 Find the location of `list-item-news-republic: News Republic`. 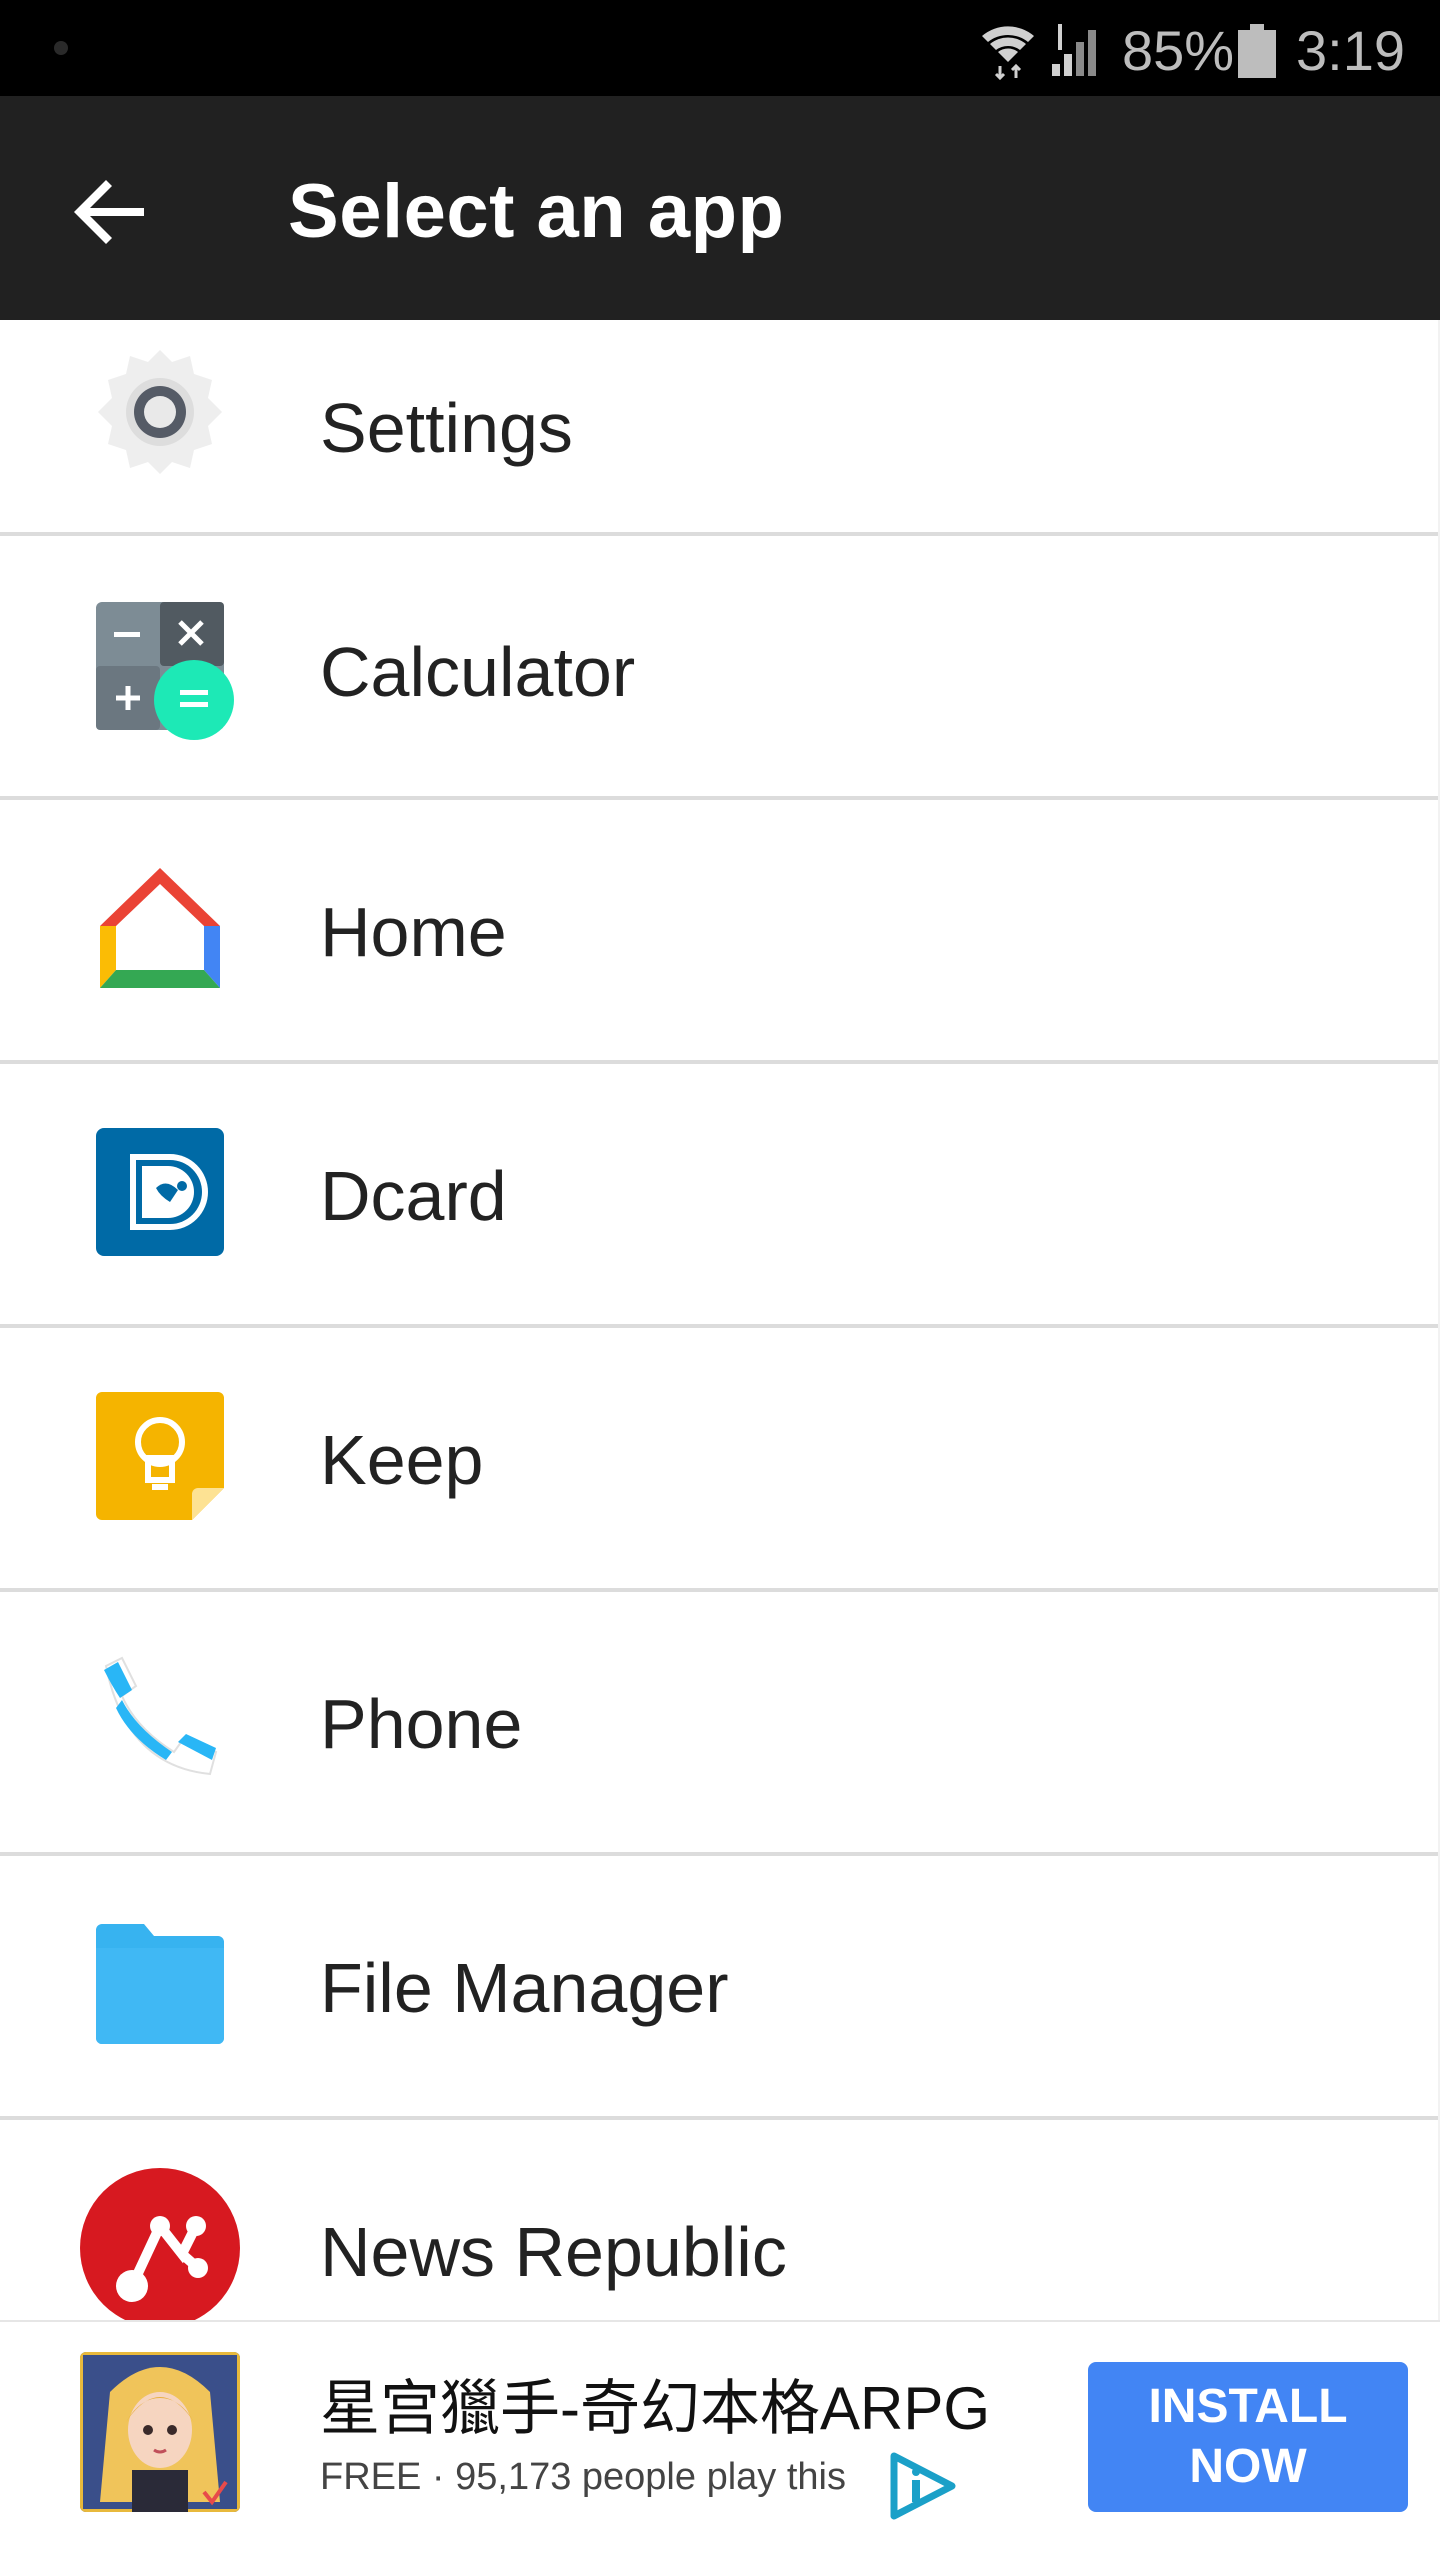

list-item-news-republic: News Republic is located at coordinates (719, 2220).